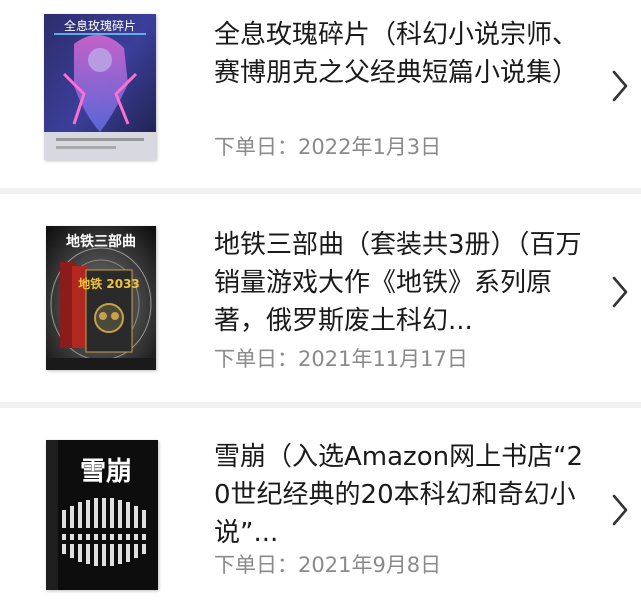  I want to click on cover-art-3: 雪崩, so click(102, 515).